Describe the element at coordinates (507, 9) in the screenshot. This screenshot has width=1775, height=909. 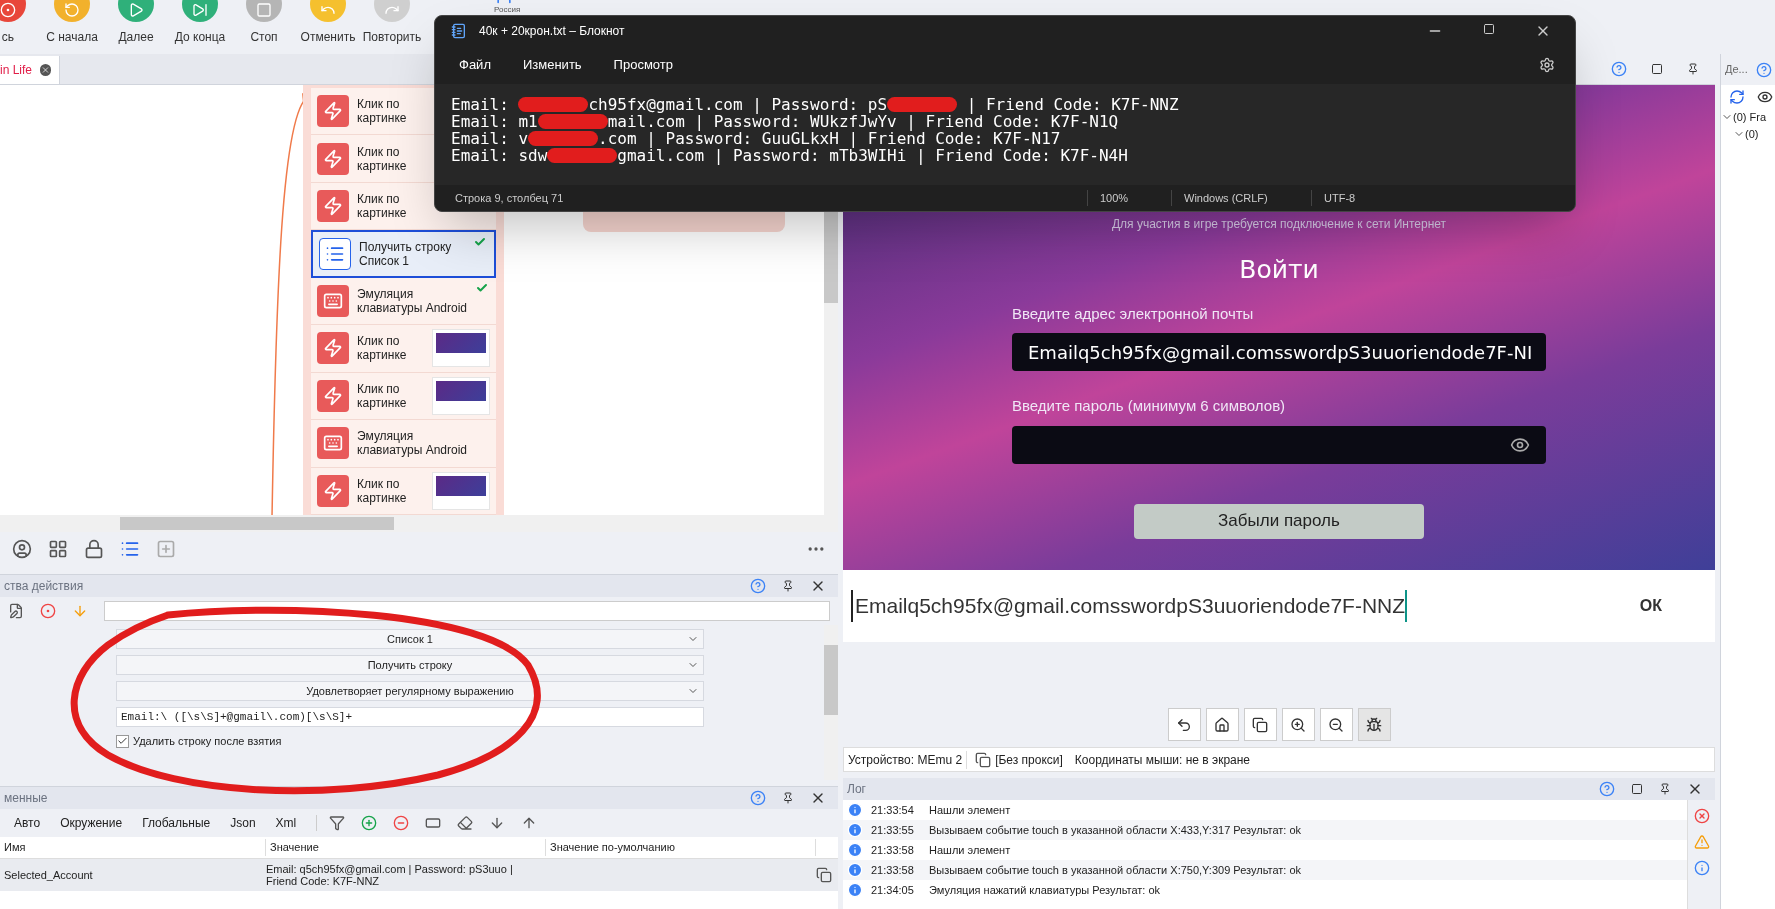
I see `region-text: Россия` at that location.